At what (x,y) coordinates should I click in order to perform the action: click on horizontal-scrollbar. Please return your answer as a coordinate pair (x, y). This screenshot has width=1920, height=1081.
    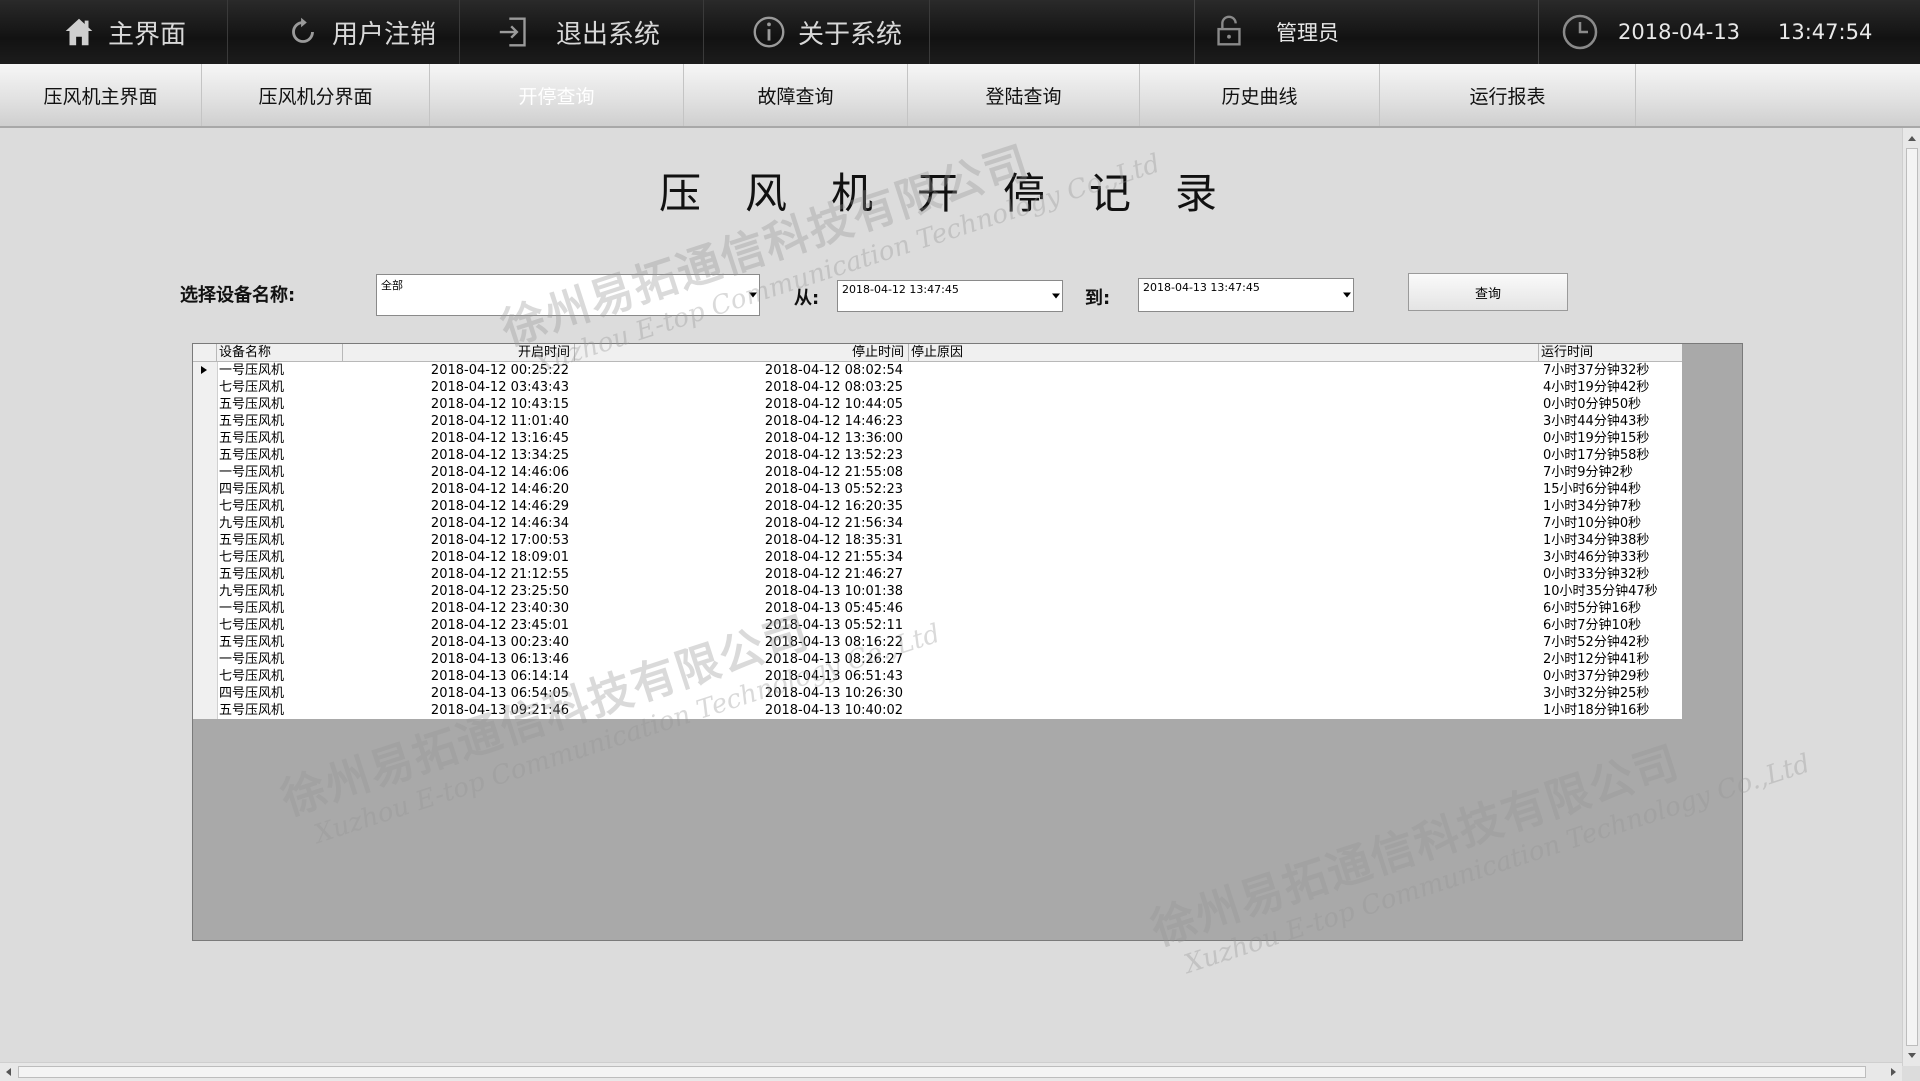
    Looking at the image, I should click on (951, 1071).